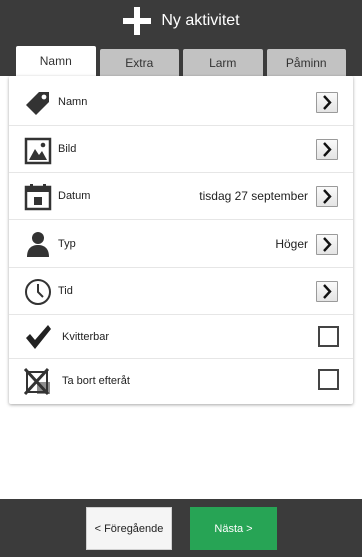 The height and width of the screenshot is (557, 362). I want to click on person-icon, so click(38, 244).